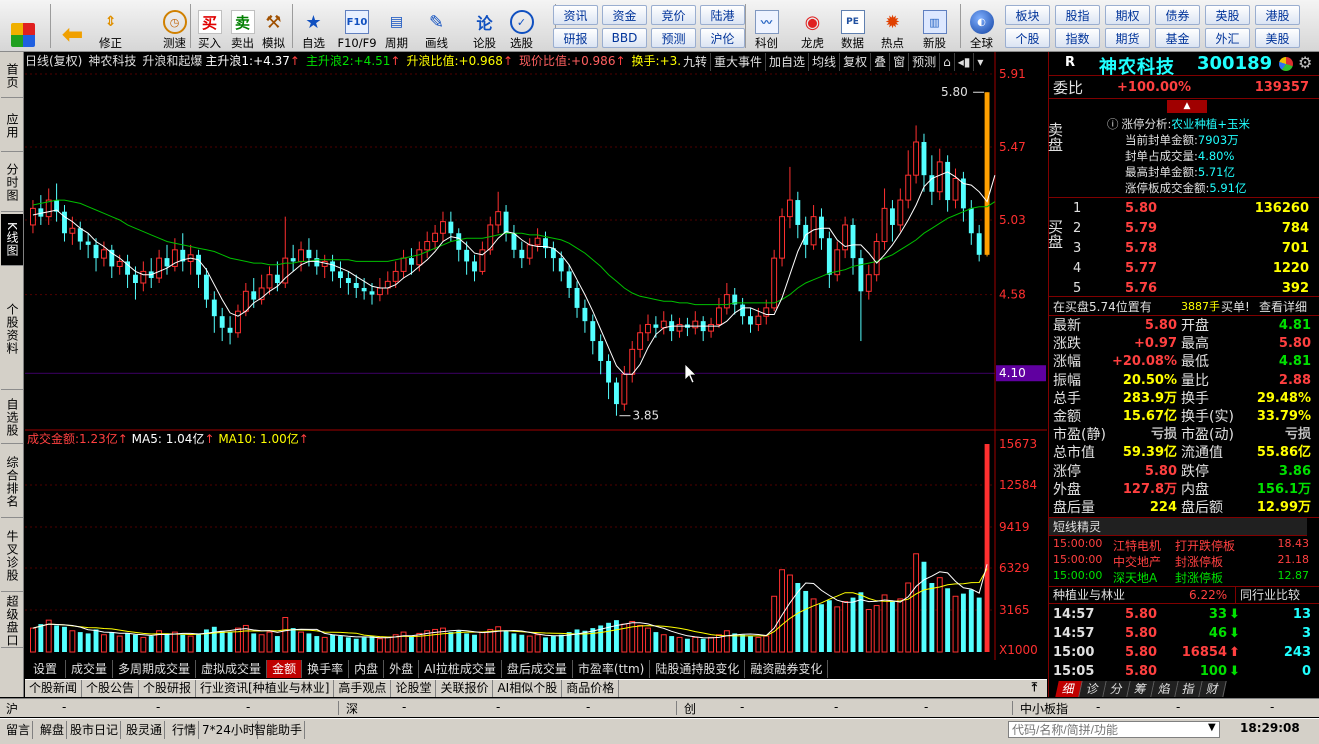  What do you see at coordinates (95, 730) in the screenshot?
I see `status-item-2: 股市日记` at bounding box center [95, 730].